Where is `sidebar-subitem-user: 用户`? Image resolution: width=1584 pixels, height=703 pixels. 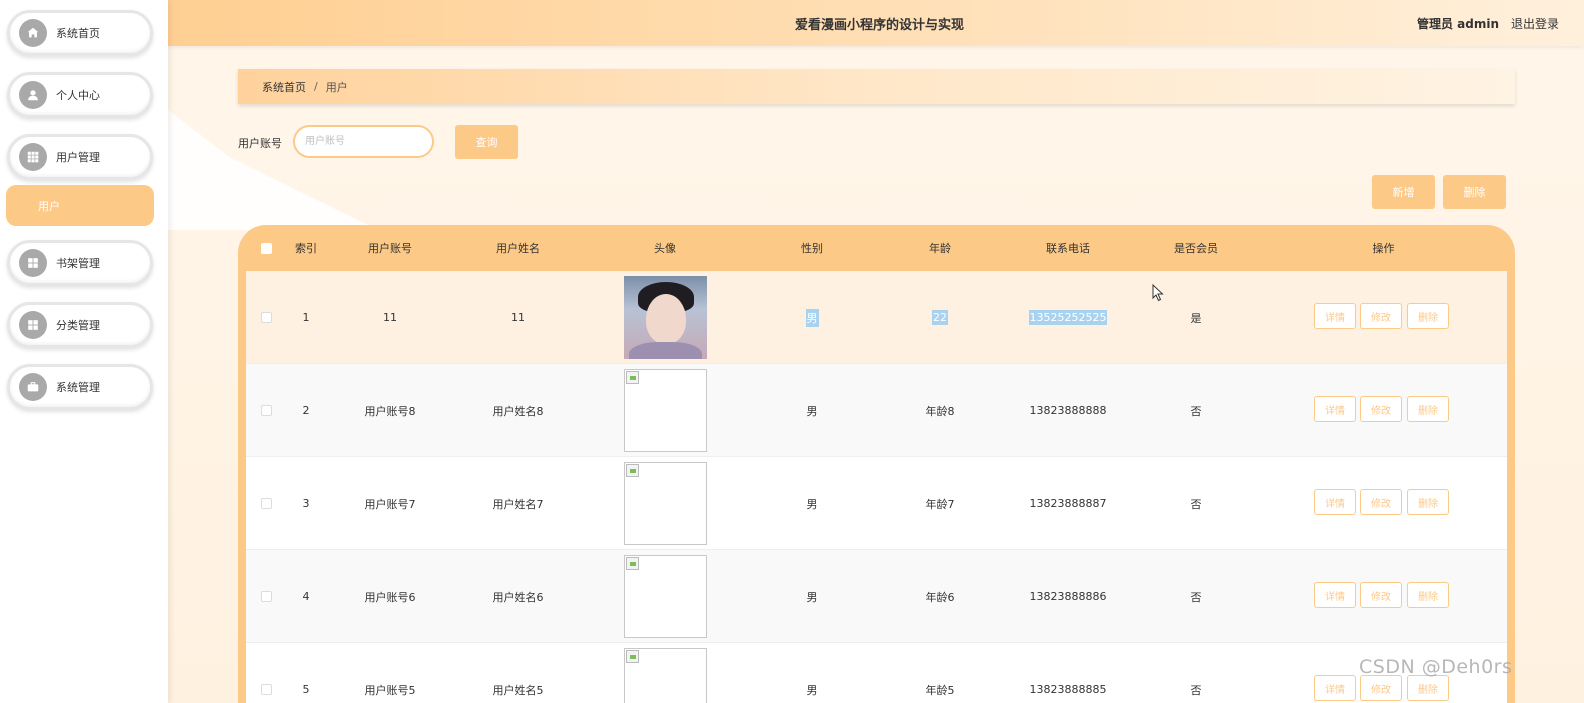
sidebar-subitem-user: 用户 is located at coordinates (80, 205).